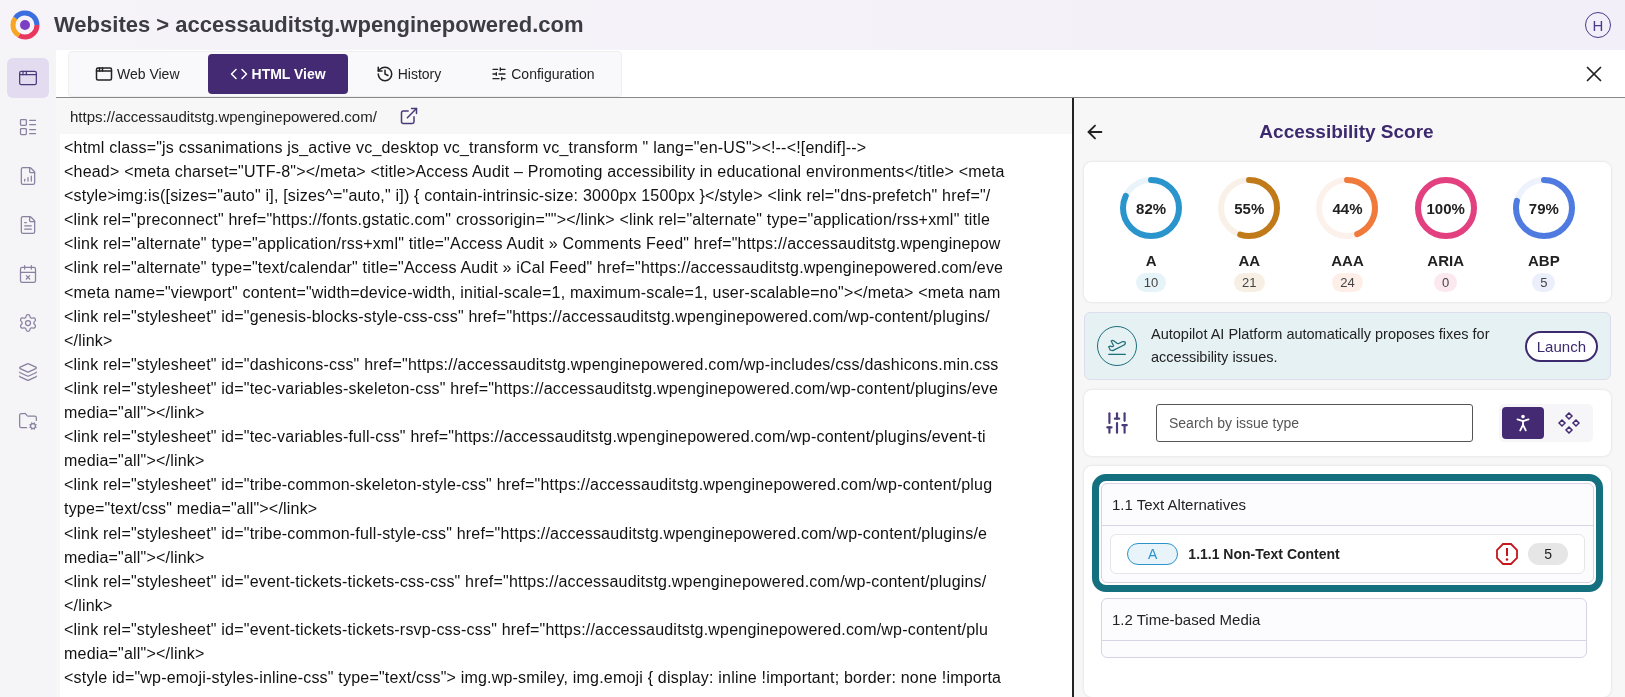 The height and width of the screenshot is (697, 1625). I want to click on view-toggle-button, so click(1523, 423).